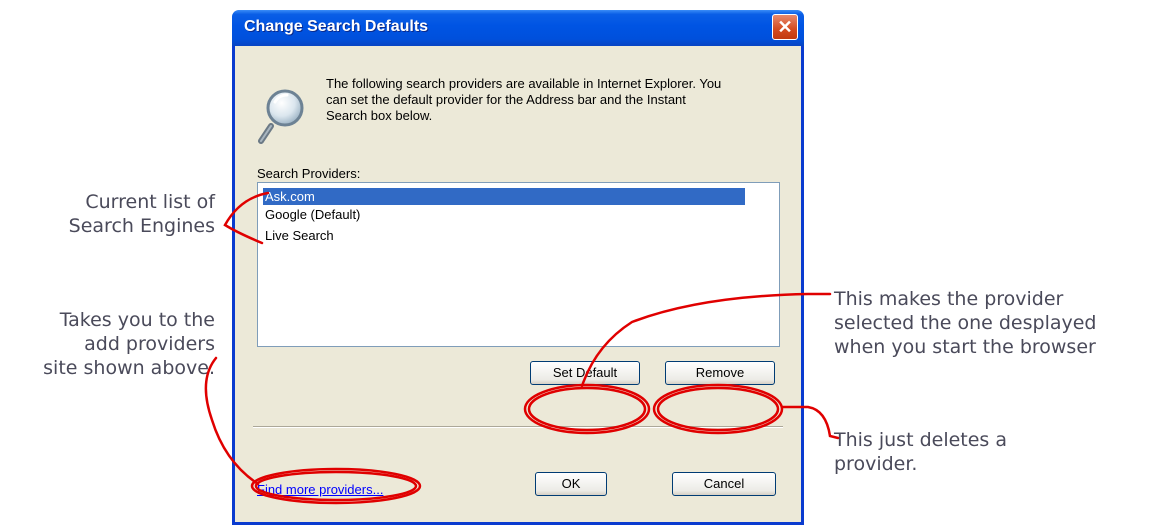  I want to click on annotation-line-remove, so click(810, 422).